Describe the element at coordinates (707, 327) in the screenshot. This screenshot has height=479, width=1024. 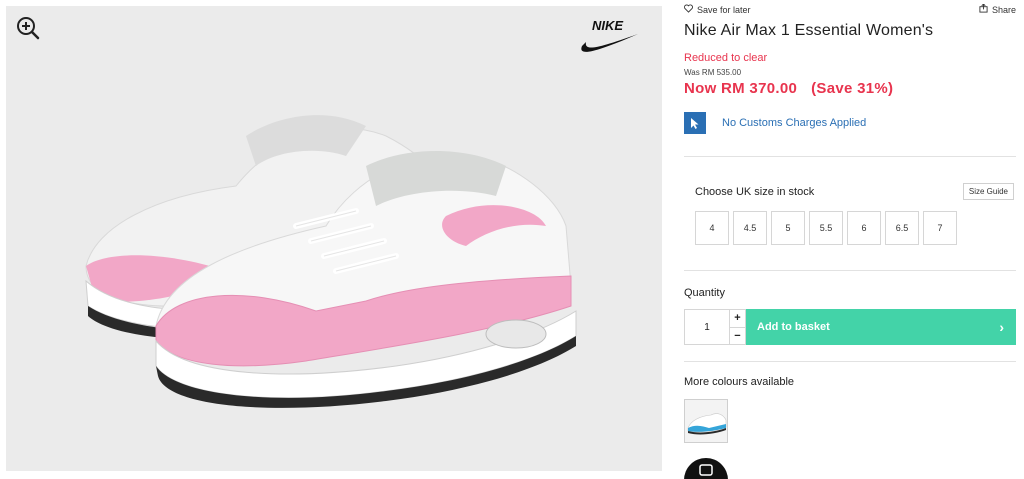
I see `quantity-input: 1` at that location.